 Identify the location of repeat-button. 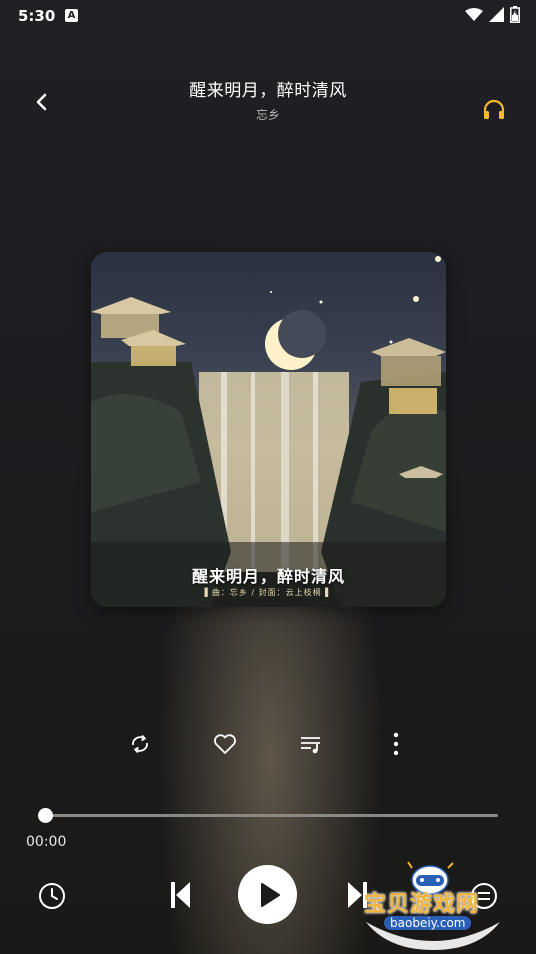
(140, 744).